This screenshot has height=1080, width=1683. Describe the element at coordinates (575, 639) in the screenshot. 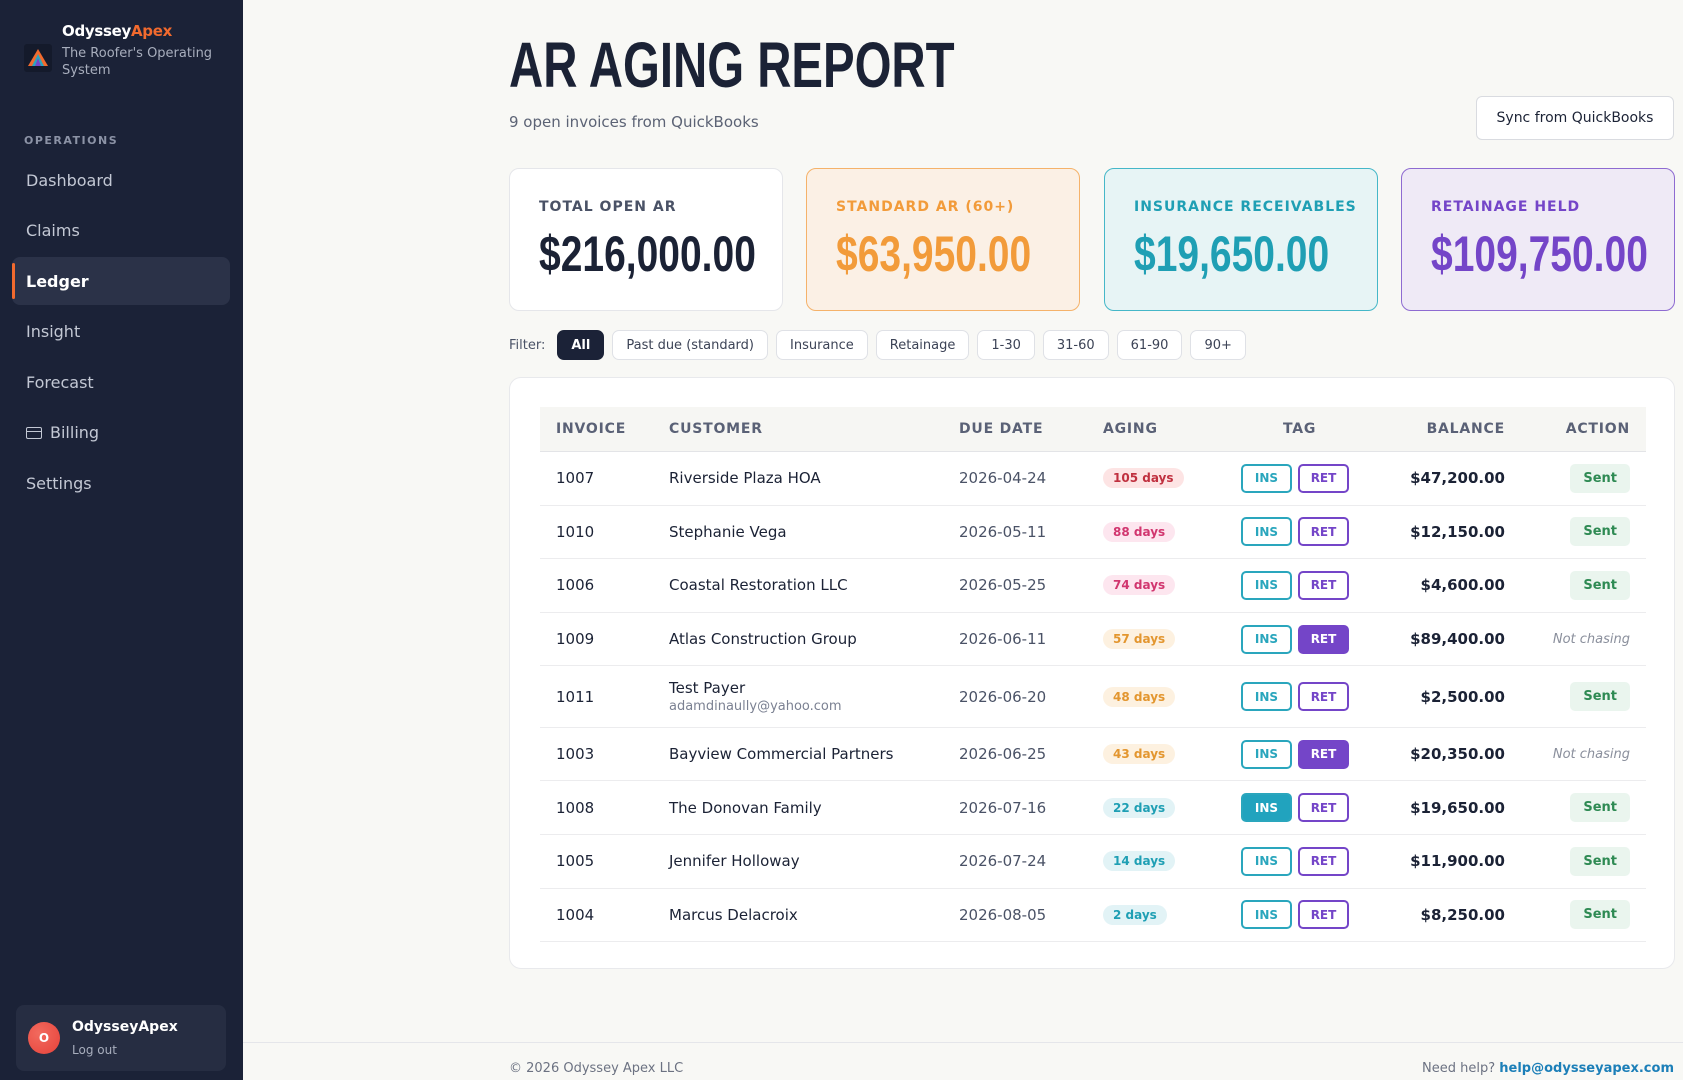

I see `invoice-number: 1009` at that location.